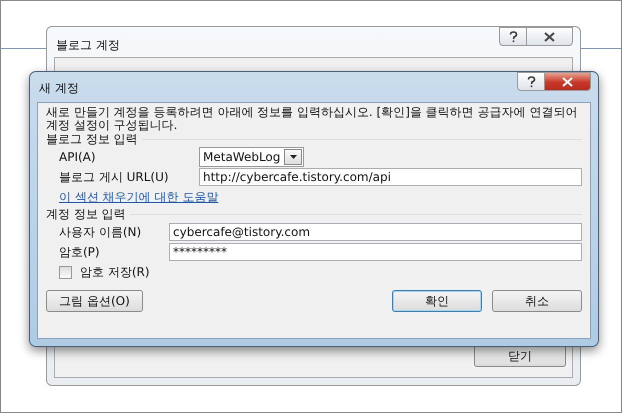 This screenshot has height=413, width=622. I want to click on url-label: 블로그 게시 URL(U), so click(114, 177).